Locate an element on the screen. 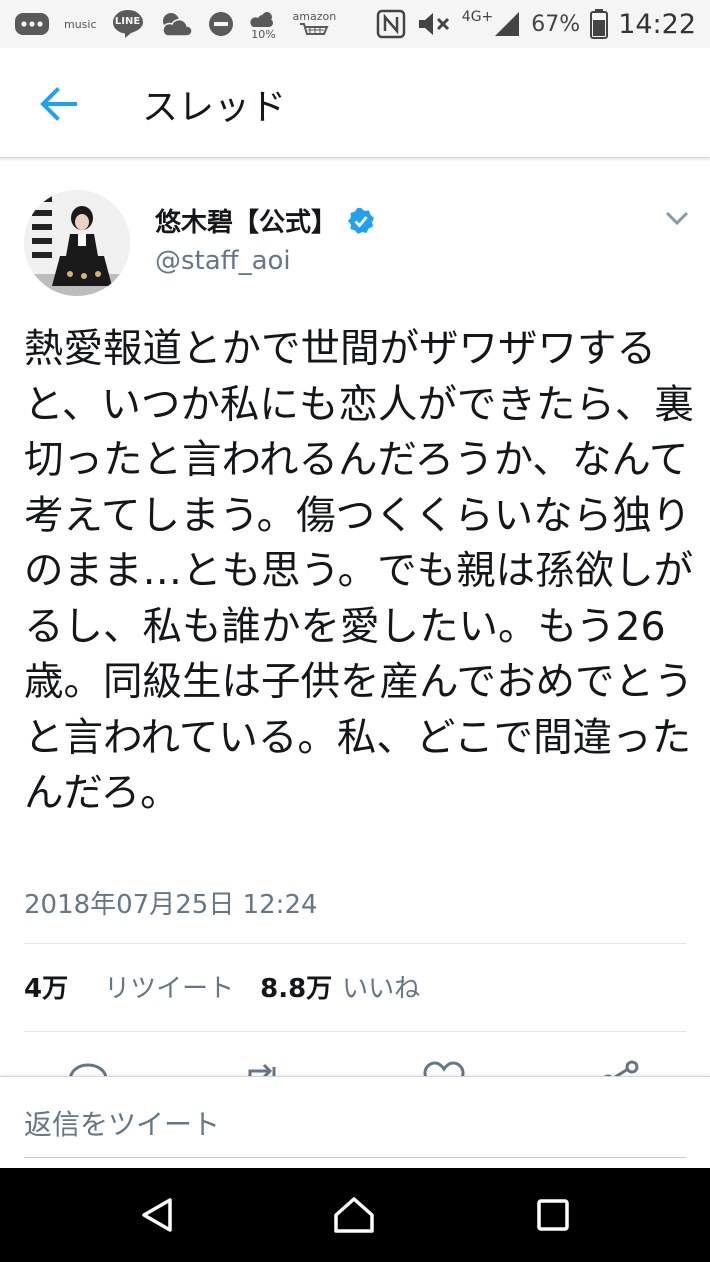 The width and height of the screenshot is (710, 1262). divider-bottom is located at coordinates (355, 1031).